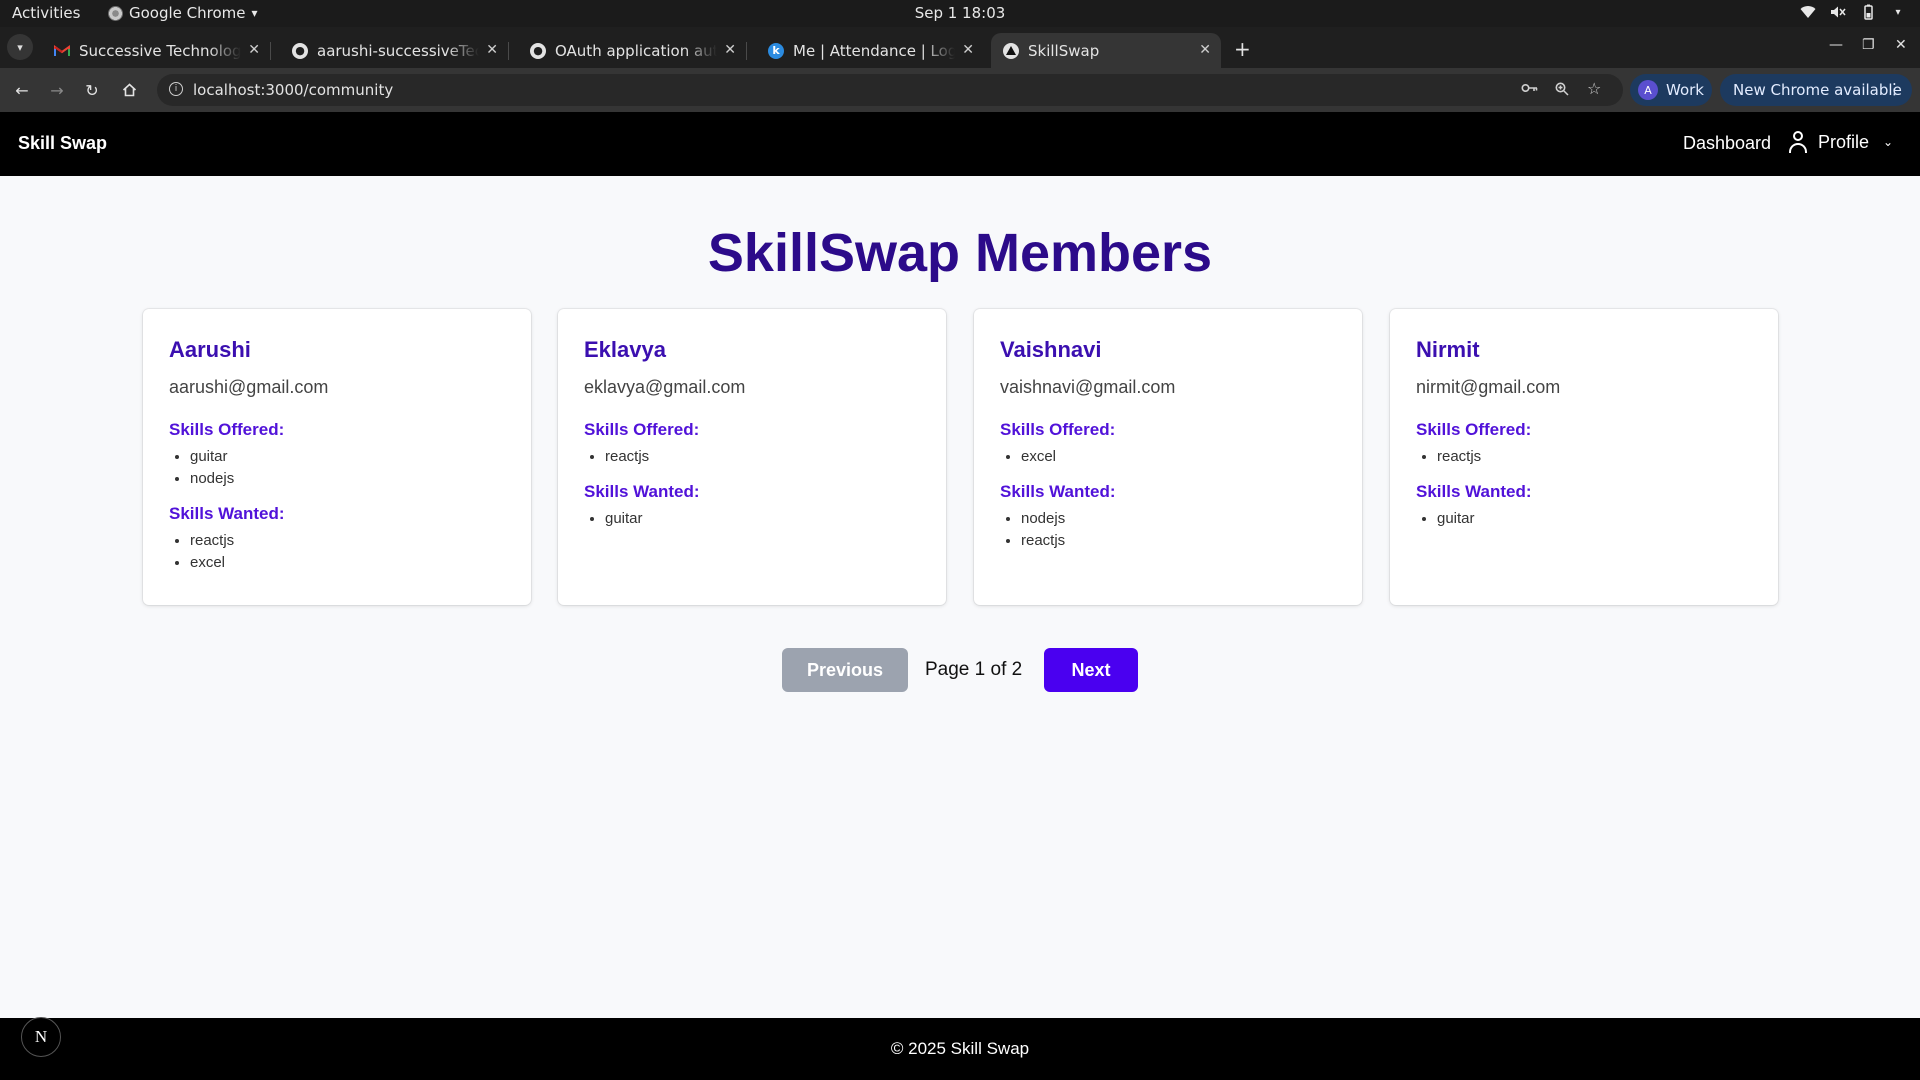  Describe the element at coordinates (1727, 143) in the screenshot. I see `nav-dashboard-link: Dashboard` at that location.